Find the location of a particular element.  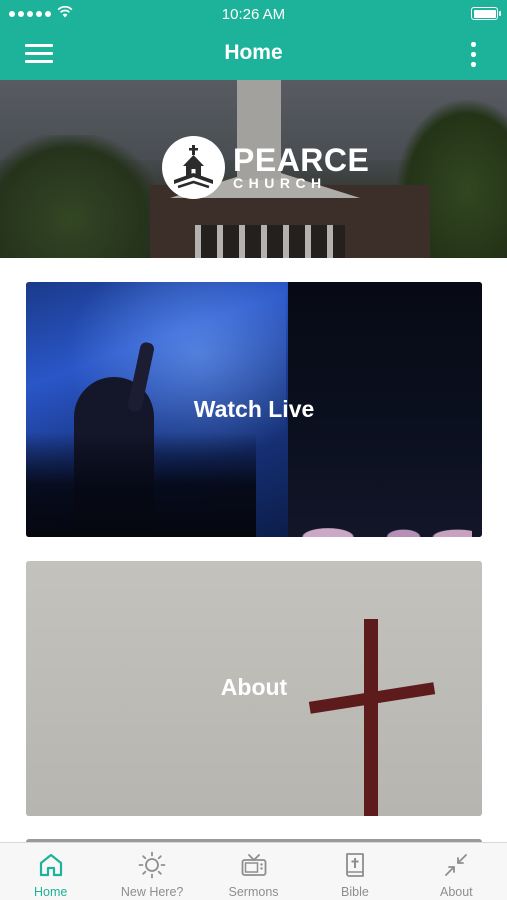

home-icon is located at coordinates (50, 865).